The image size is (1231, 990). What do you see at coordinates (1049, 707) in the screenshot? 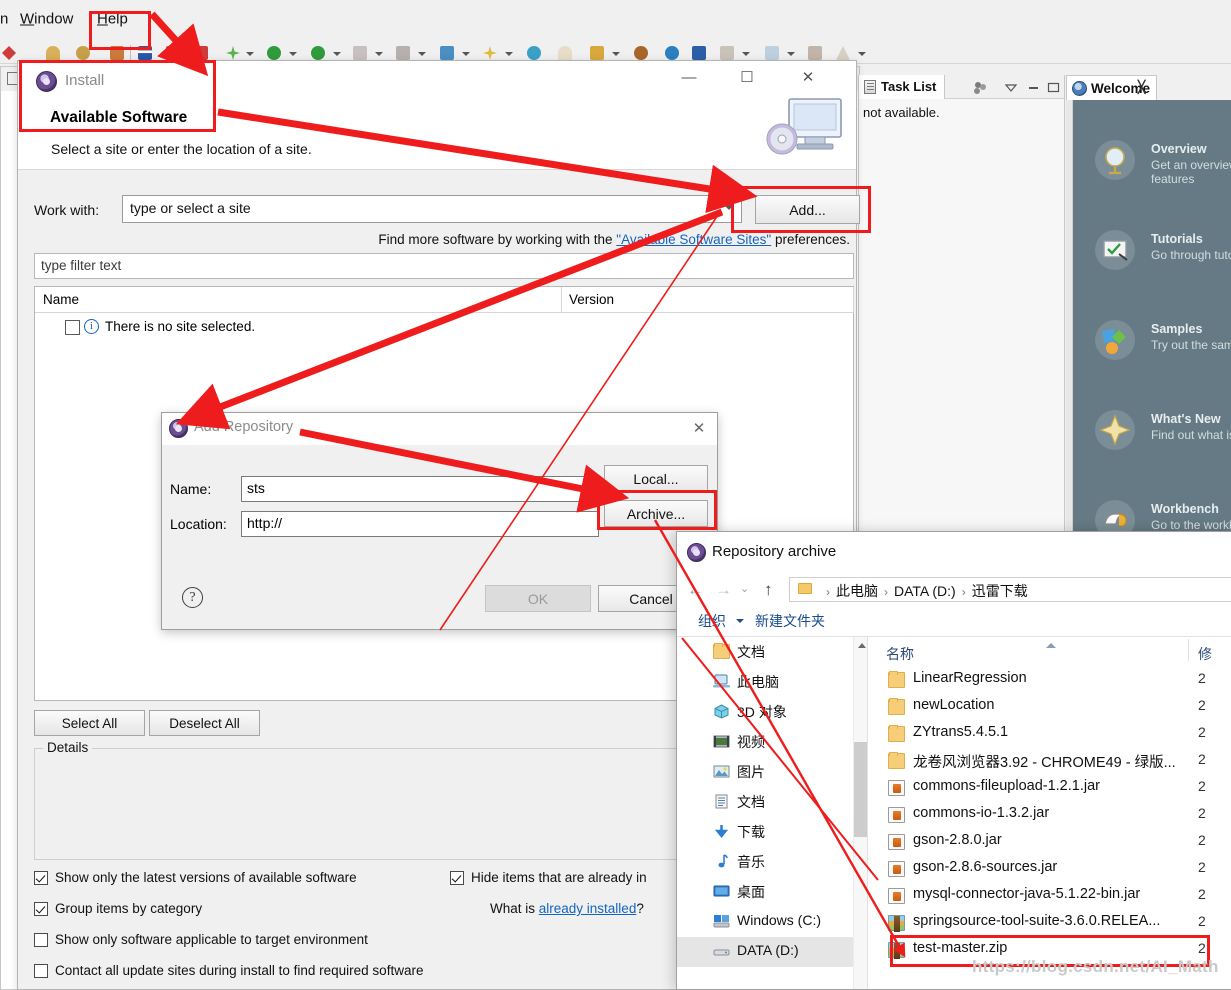
I see `file-list-item: newLocation 2` at bounding box center [1049, 707].